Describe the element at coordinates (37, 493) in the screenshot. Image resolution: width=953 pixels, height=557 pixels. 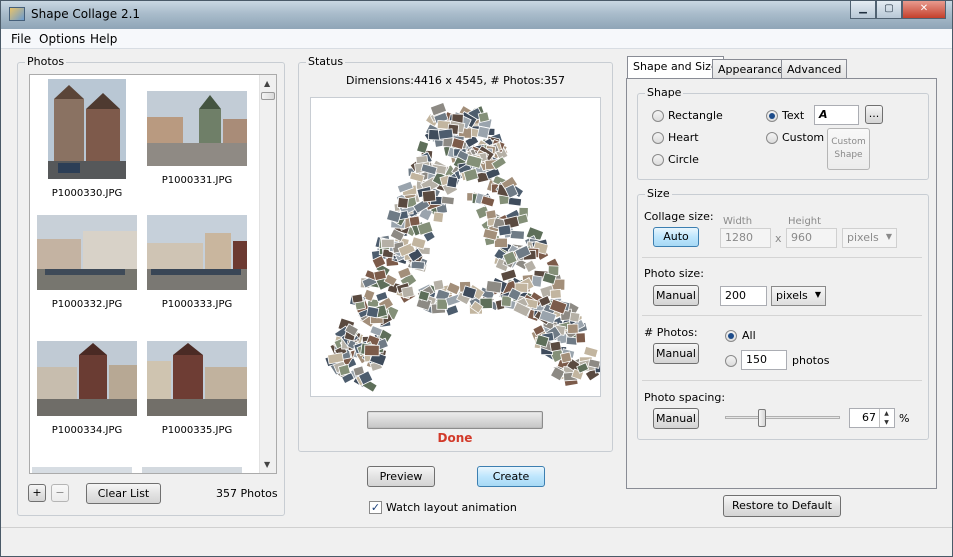
I see `add-photo-button: +` at that location.